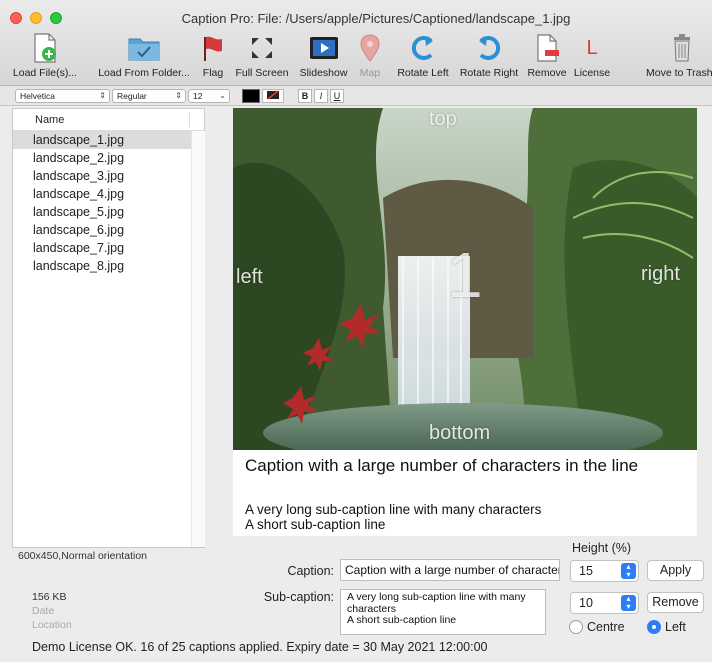 The width and height of the screenshot is (712, 662). I want to click on map-button: Map, so click(370, 57).